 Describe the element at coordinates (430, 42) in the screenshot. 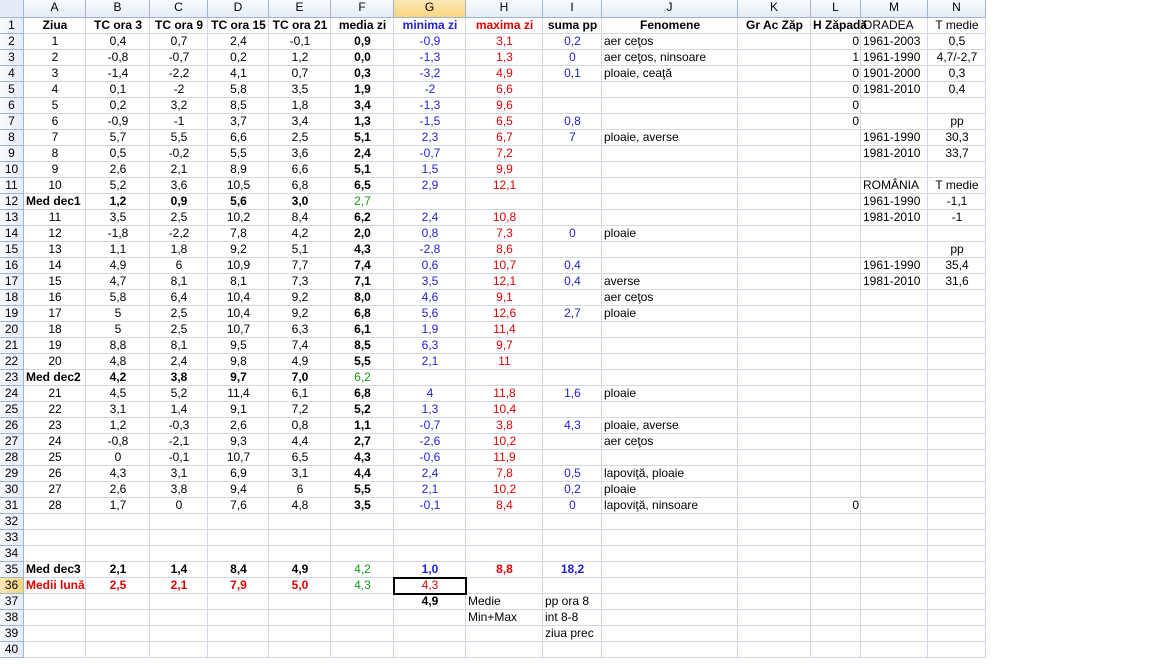

I see `cell-g2: -0,9` at that location.